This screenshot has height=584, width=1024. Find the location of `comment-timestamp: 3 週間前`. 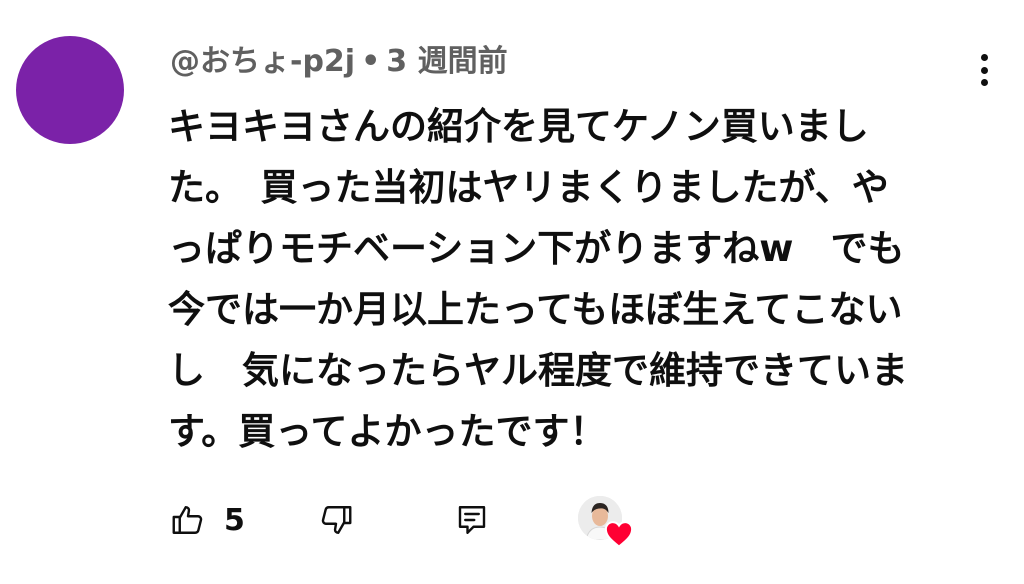

comment-timestamp: 3 週間前 is located at coordinates (446, 61).